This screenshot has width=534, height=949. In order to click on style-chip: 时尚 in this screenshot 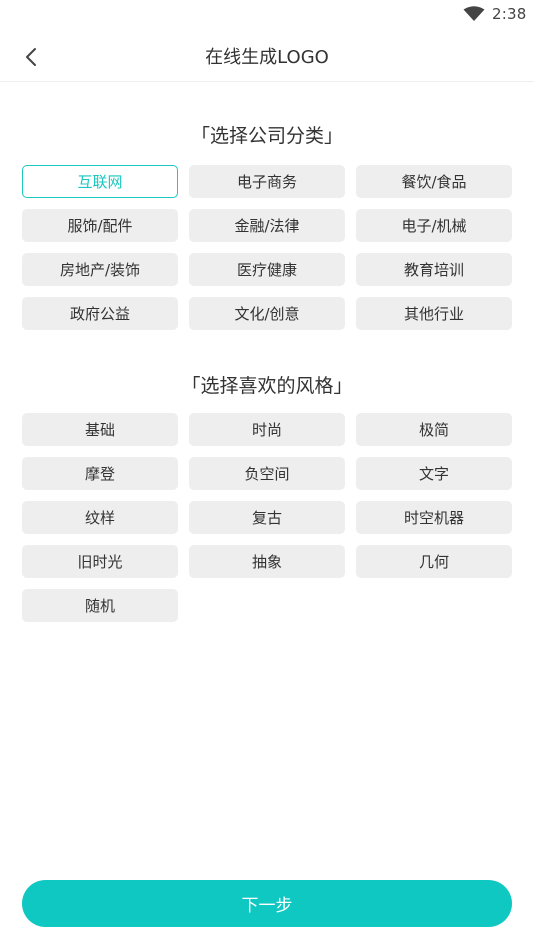, I will do `click(267, 429)`.